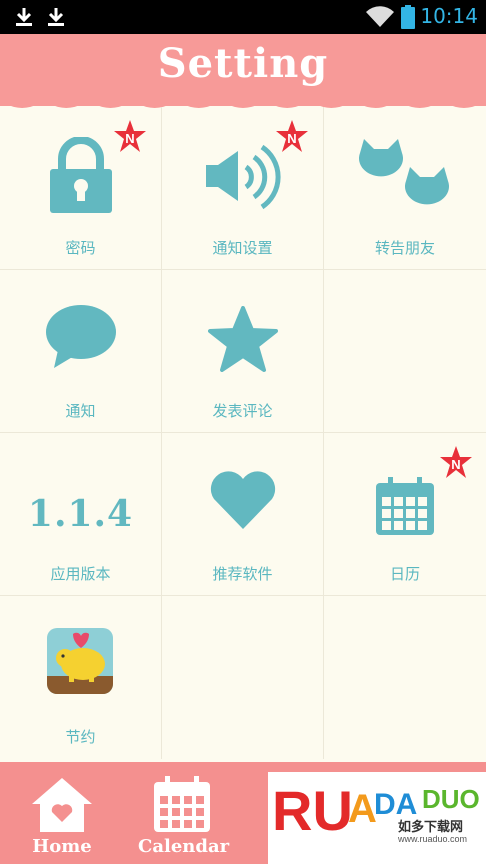 The width and height of the screenshot is (486, 864). What do you see at coordinates (62, 805) in the screenshot?
I see `home-icon` at bounding box center [62, 805].